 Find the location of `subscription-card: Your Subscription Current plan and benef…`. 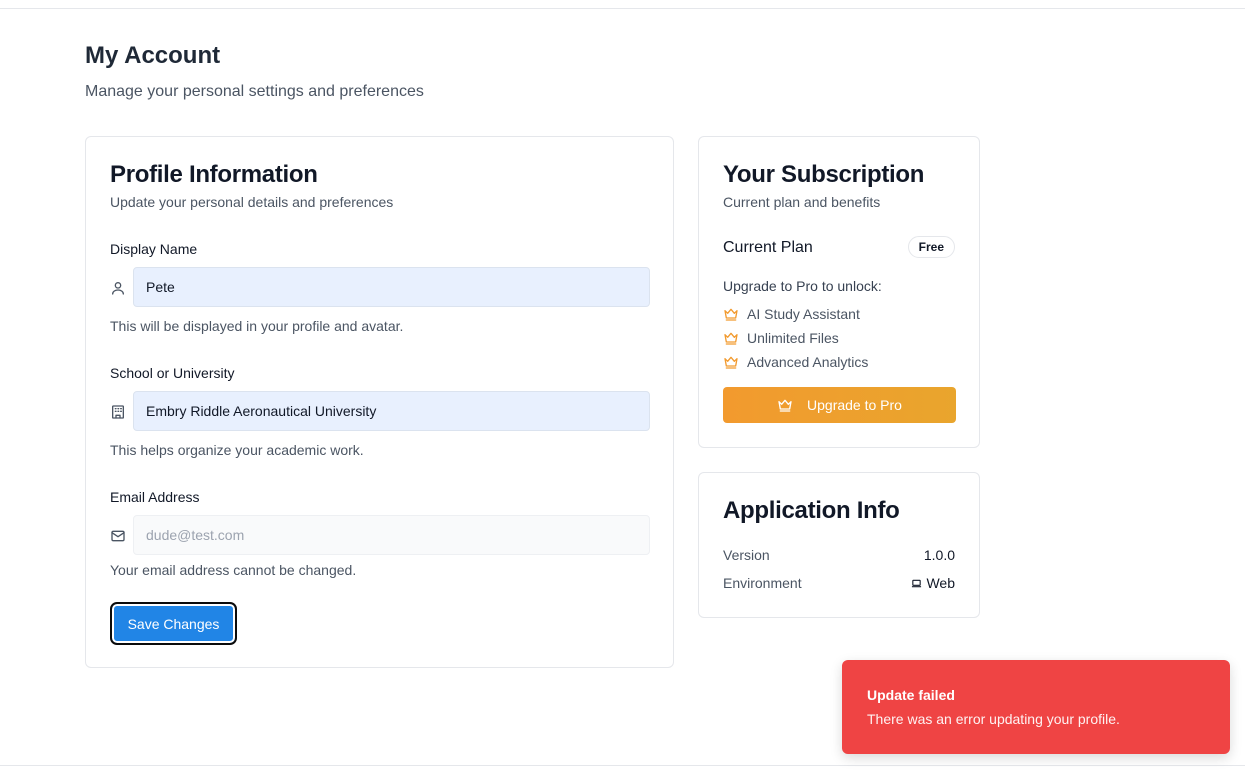

subscription-card: Your Subscription Current plan and benef… is located at coordinates (839, 292).